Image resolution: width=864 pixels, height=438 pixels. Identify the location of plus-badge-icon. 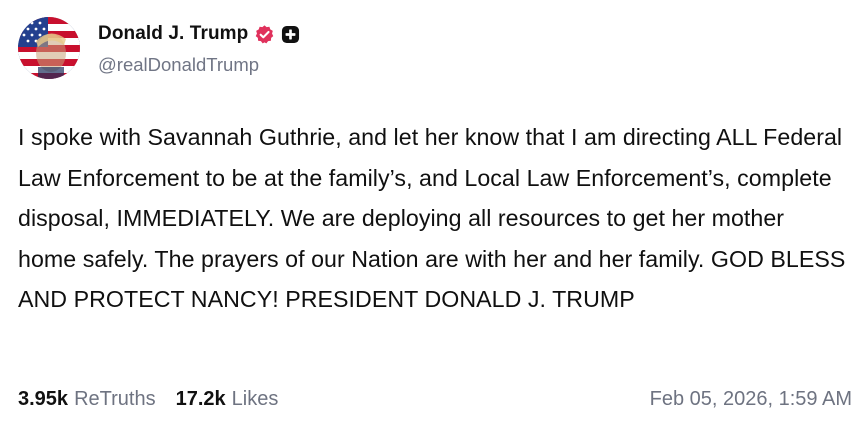
(290, 34).